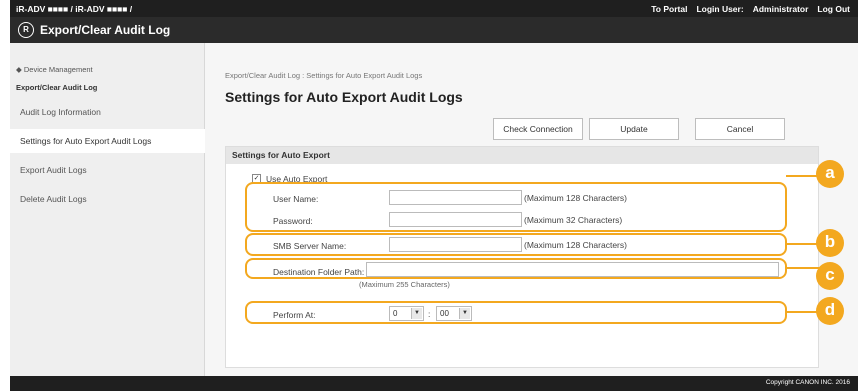 Image resolution: width=858 pixels, height=391 pixels. What do you see at coordinates (516, 207) in the screenshot?
I see `callout-a-outline` at bounding box center [516, 207].